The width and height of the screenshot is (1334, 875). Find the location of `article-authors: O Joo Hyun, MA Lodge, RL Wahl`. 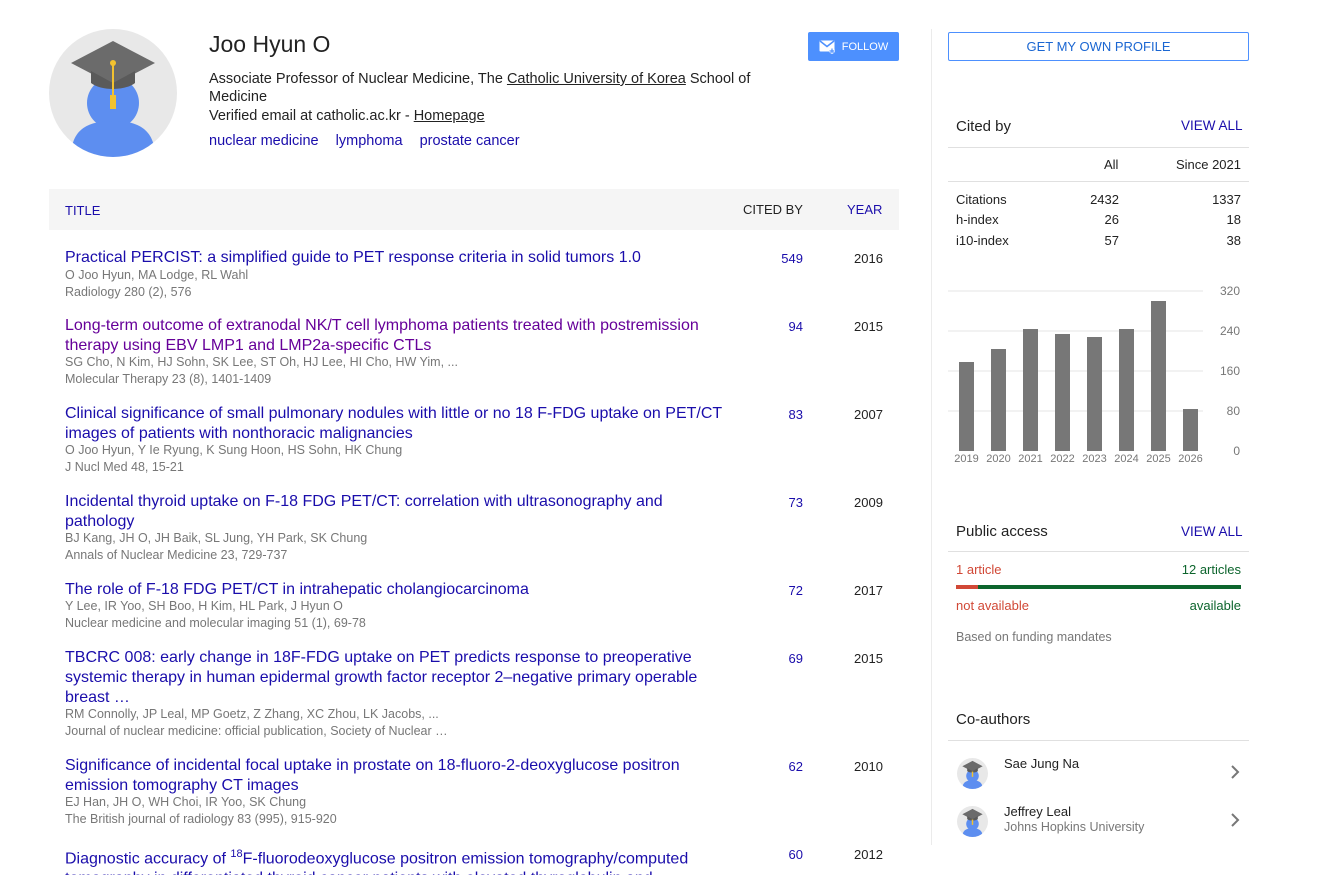

article-authors: O Joo Hyun, MA Lodge, RL Wahl is located at coordinates (157, 275).